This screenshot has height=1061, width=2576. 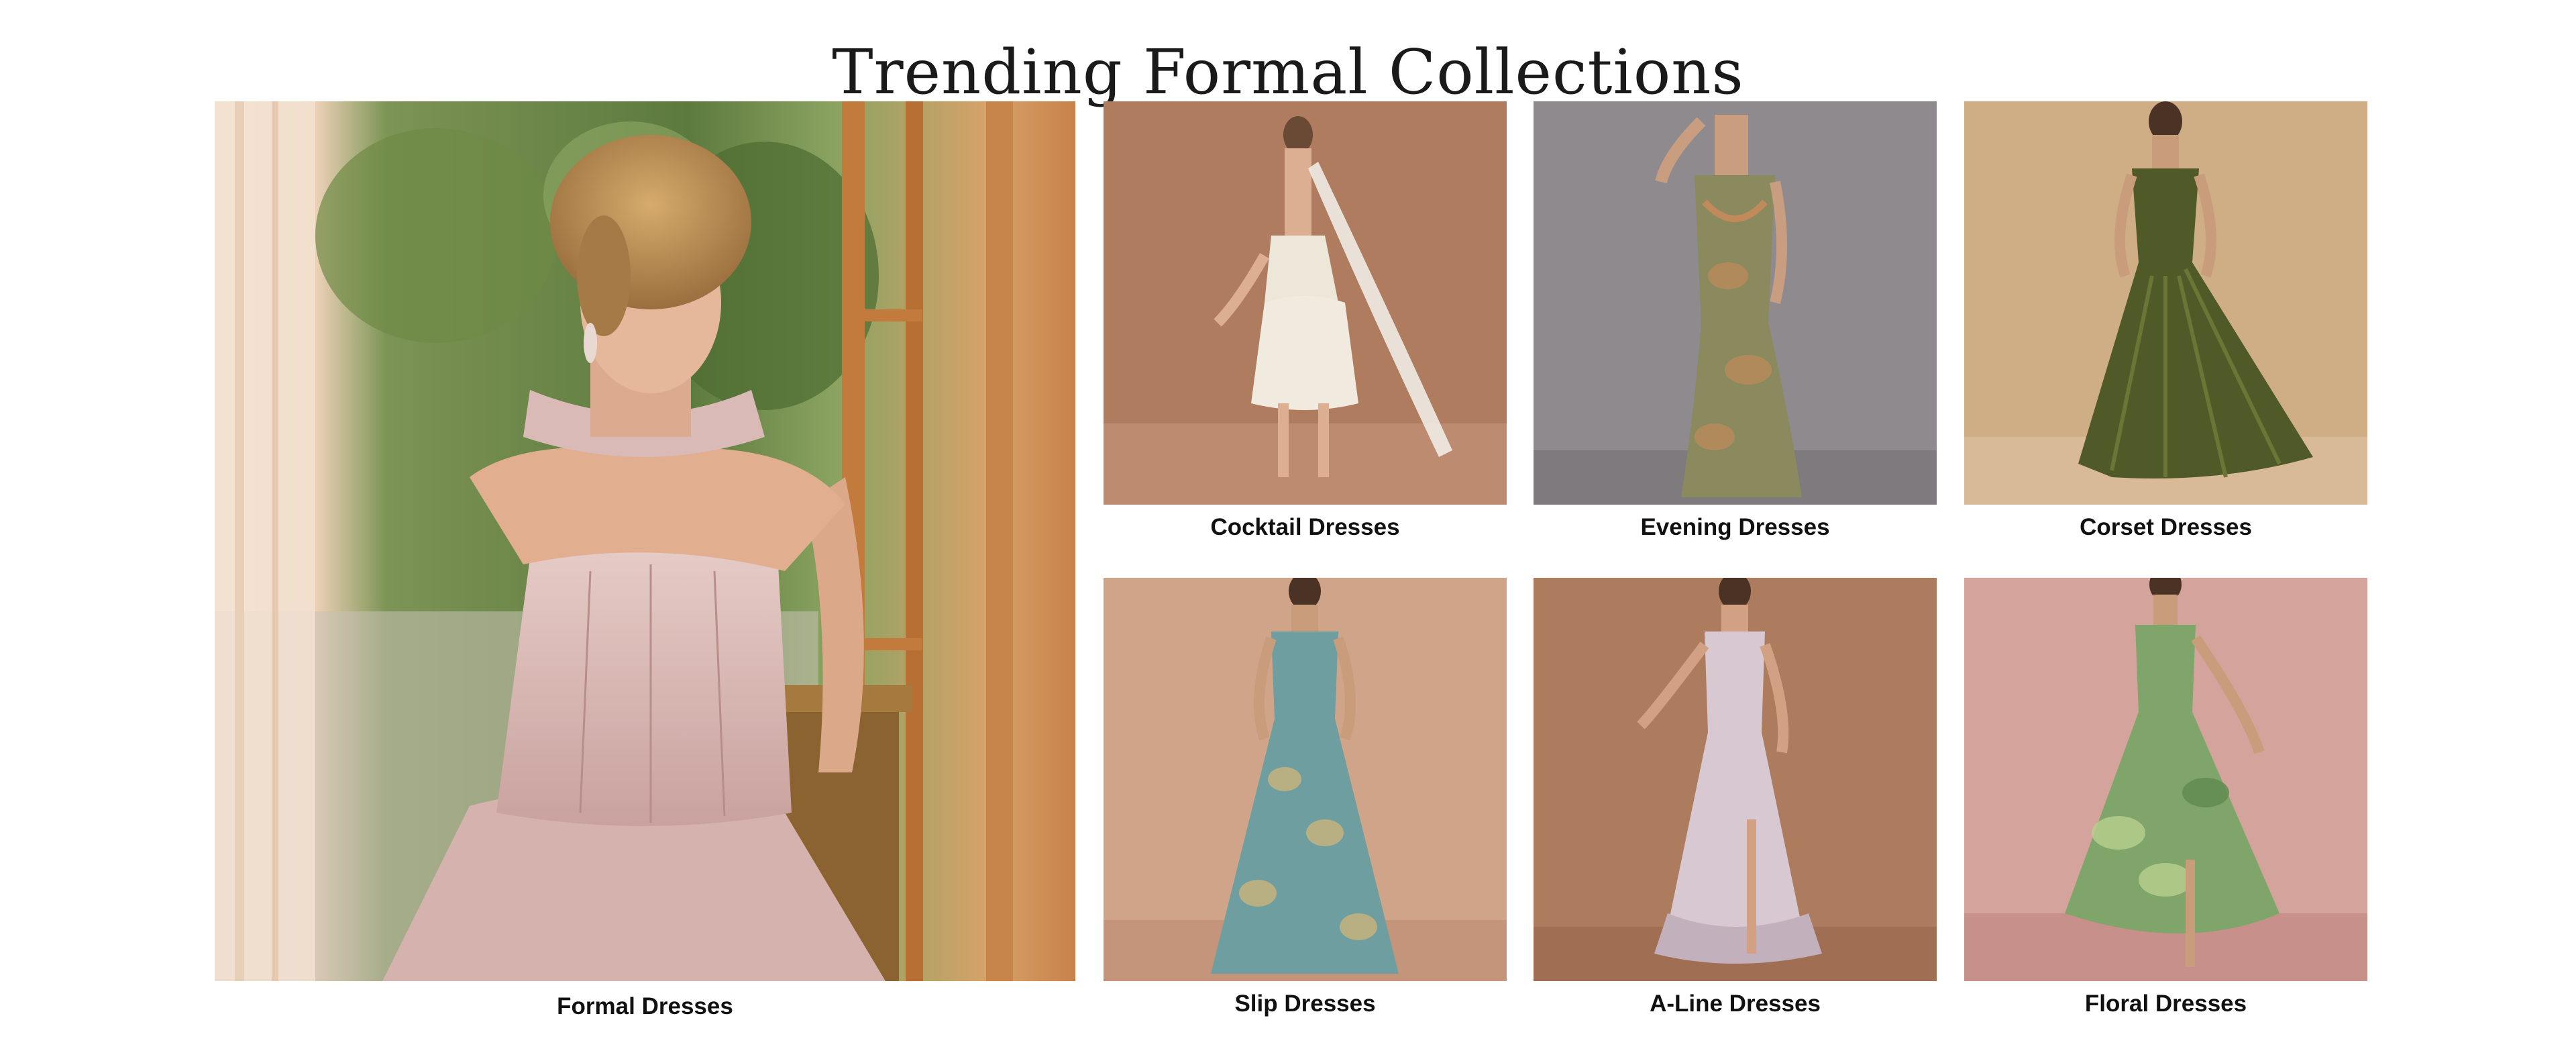 What do you see at coordinates (2165, 303) in the screenshot?
I see `corset-dresses-image` at bounding box center [2165, 303].